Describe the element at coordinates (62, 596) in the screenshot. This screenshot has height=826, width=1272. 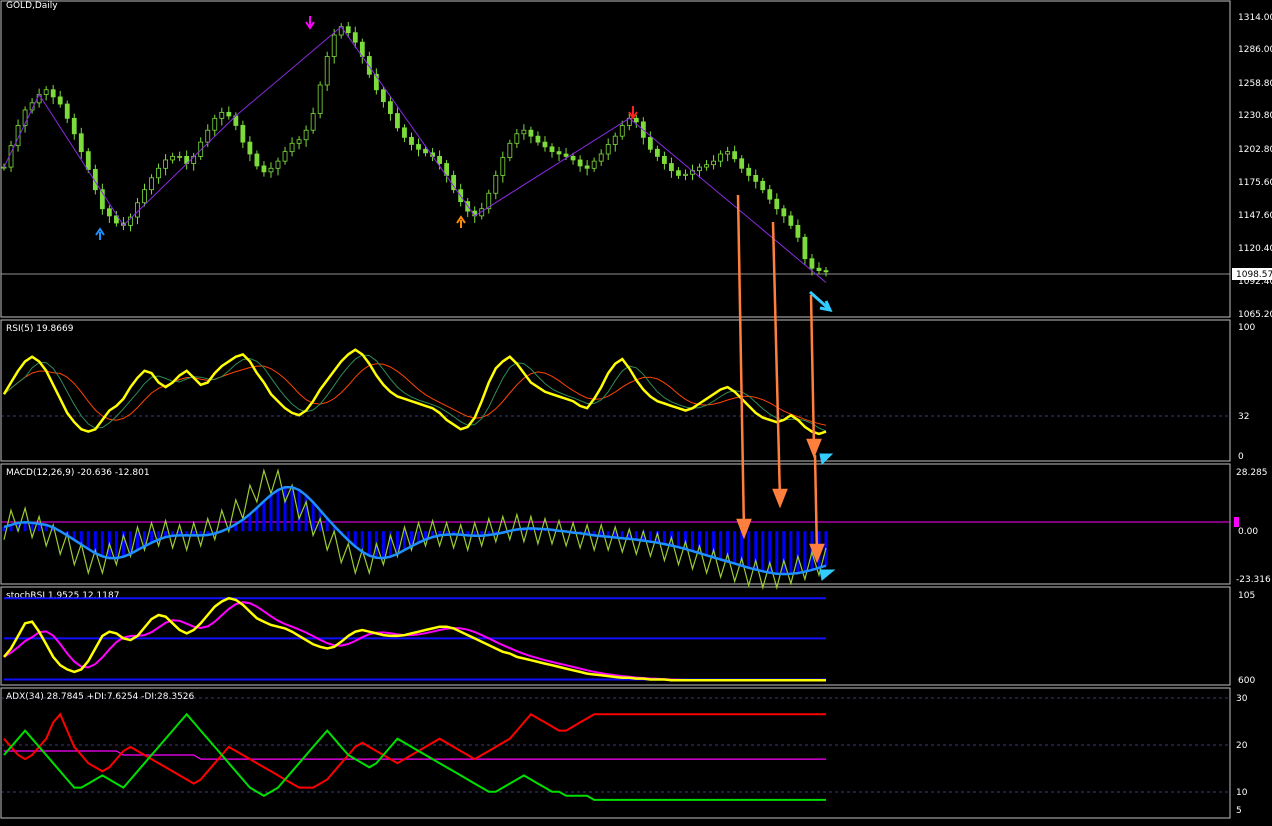
I see `stoch-title: stochRSI 1.9525 12.1187` at that location.